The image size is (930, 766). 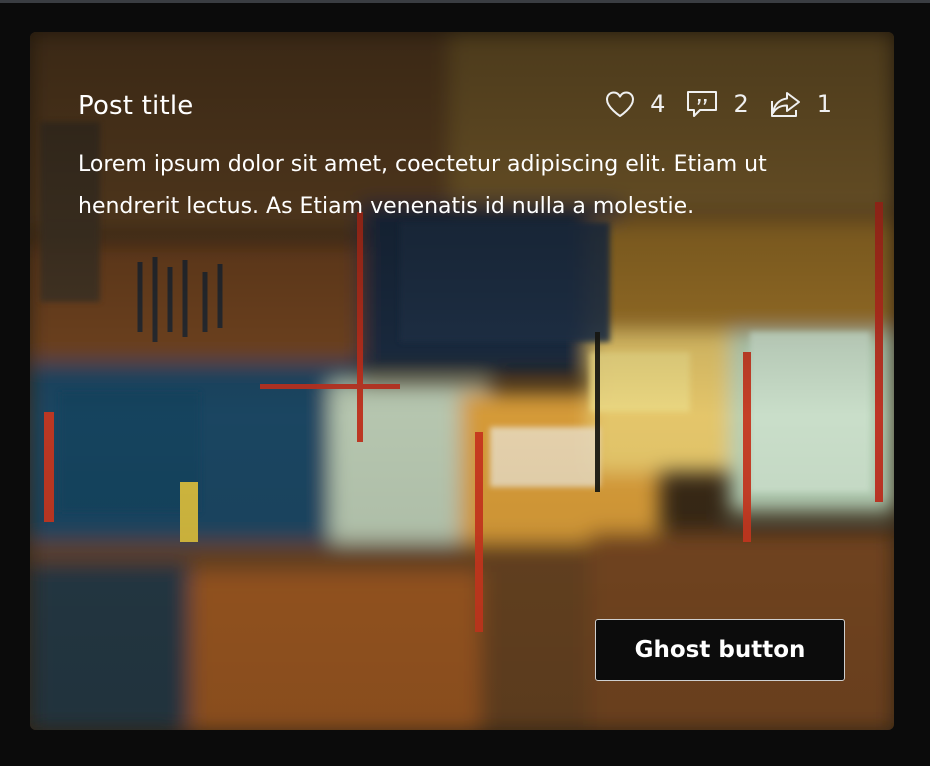 I want to click on comment-icon, so click(x=702, y=104).